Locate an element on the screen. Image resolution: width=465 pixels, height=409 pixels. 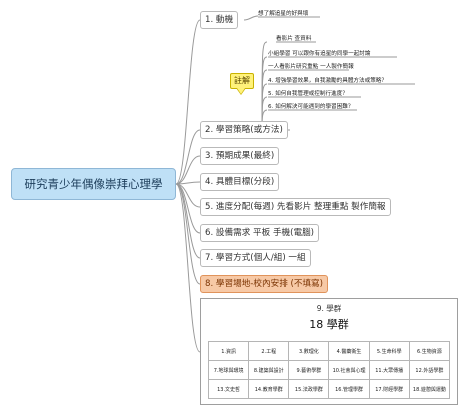
group-cell: 18.遊憩與運動 is located at coordinates (429, 389).